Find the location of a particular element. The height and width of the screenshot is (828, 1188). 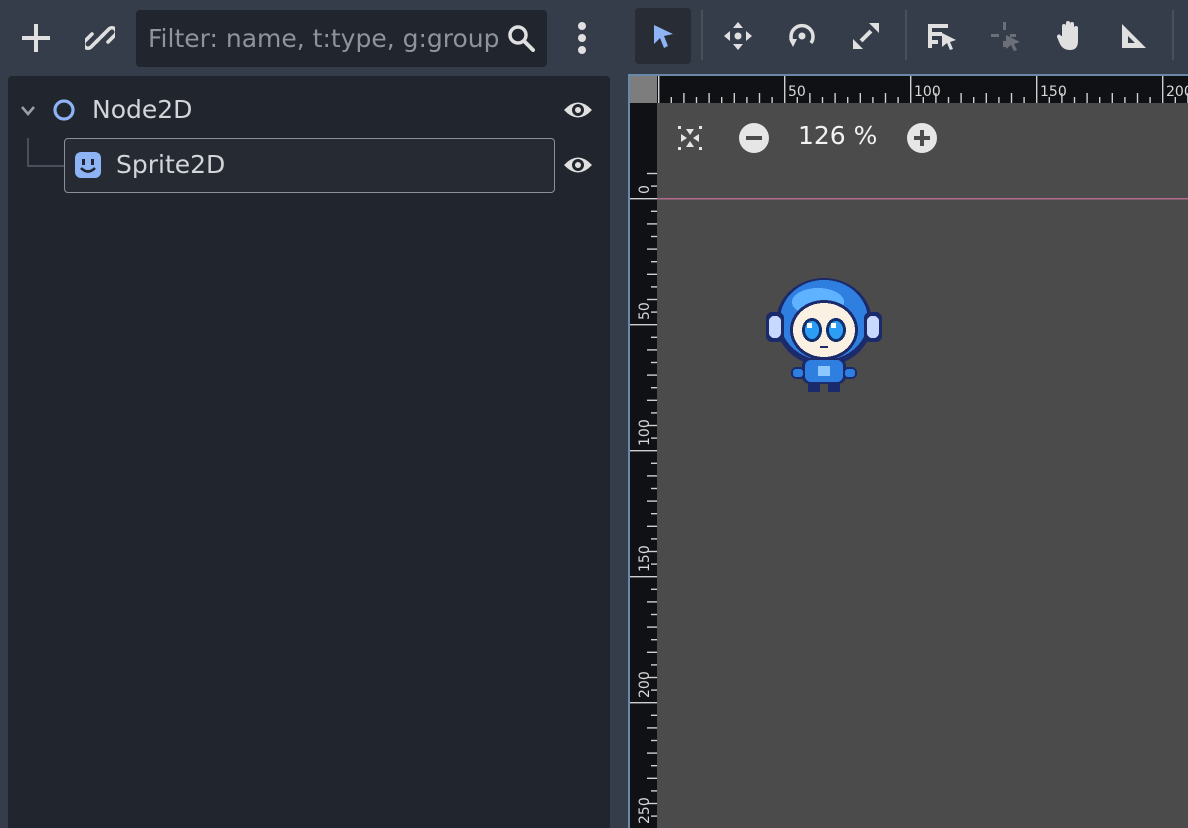

zoom-reset-button is located at coordinates (690, 138).